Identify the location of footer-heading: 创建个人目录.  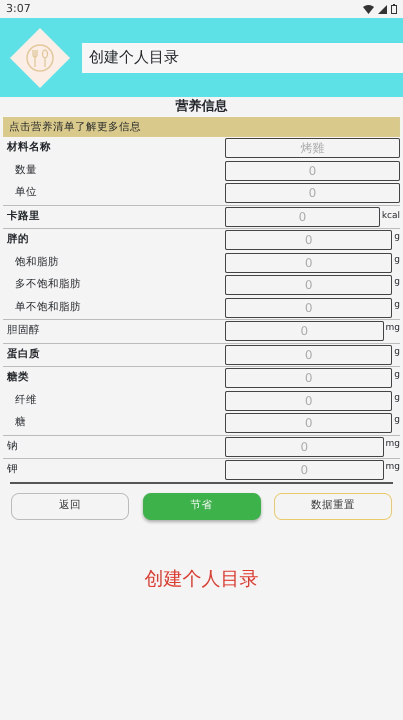
(202, 579).